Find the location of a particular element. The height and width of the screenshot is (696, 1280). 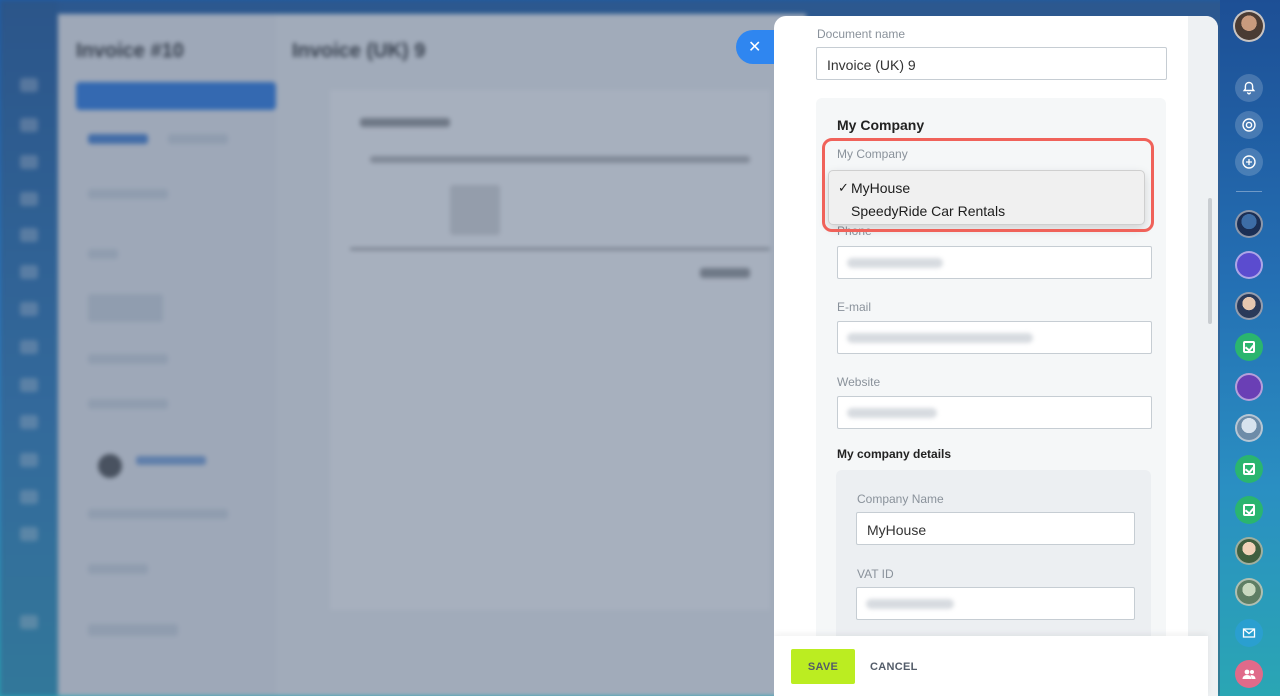

my-company-section-title: My Company is located at coordinates (881, 125).